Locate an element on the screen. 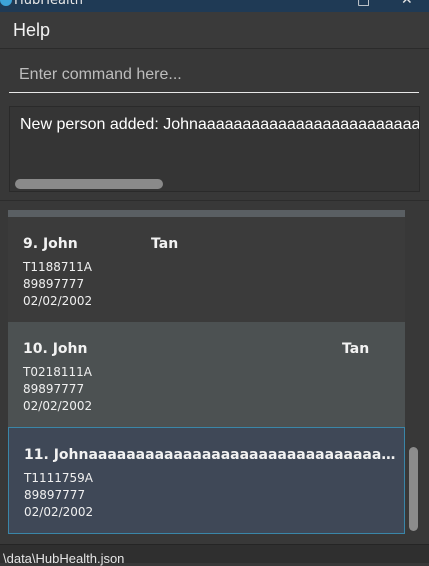  person-nric: T1188711A is located at coordinates (57, 267).